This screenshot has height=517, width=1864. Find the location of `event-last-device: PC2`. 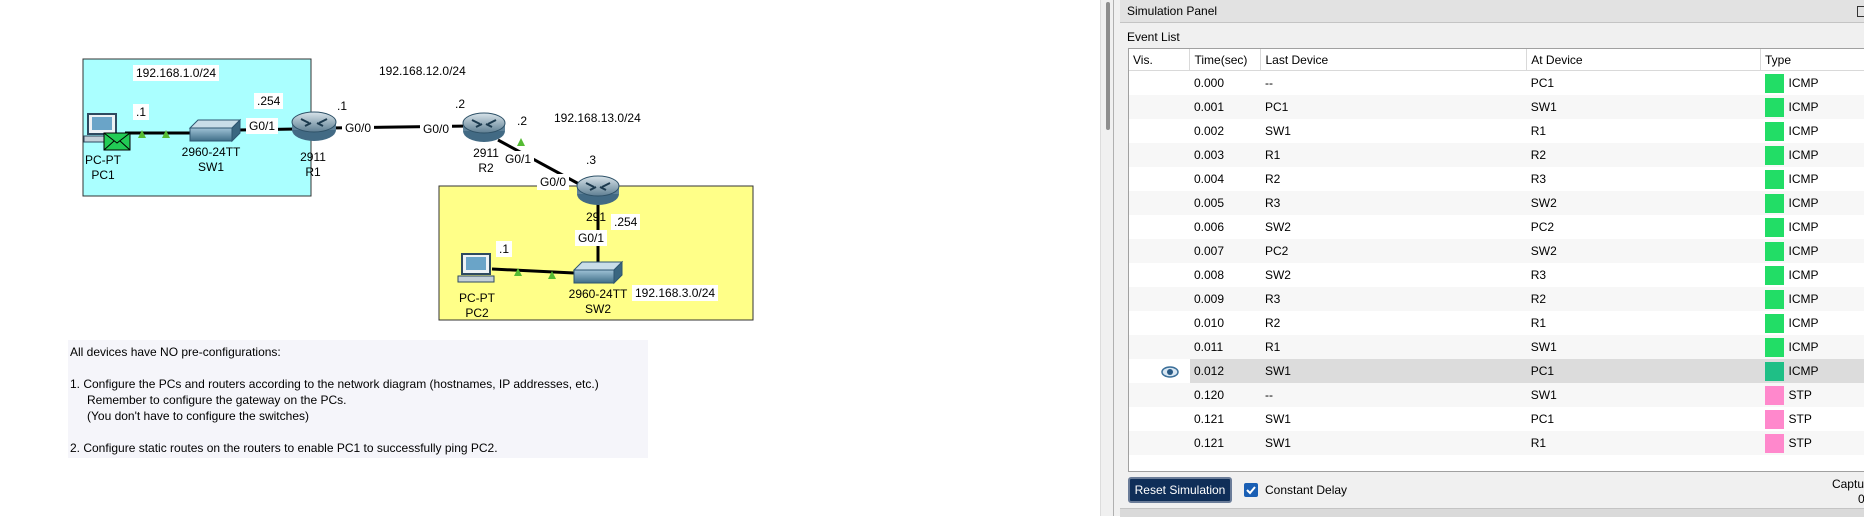

event-last-device: PC2 is located at coordinates (1393, 251).